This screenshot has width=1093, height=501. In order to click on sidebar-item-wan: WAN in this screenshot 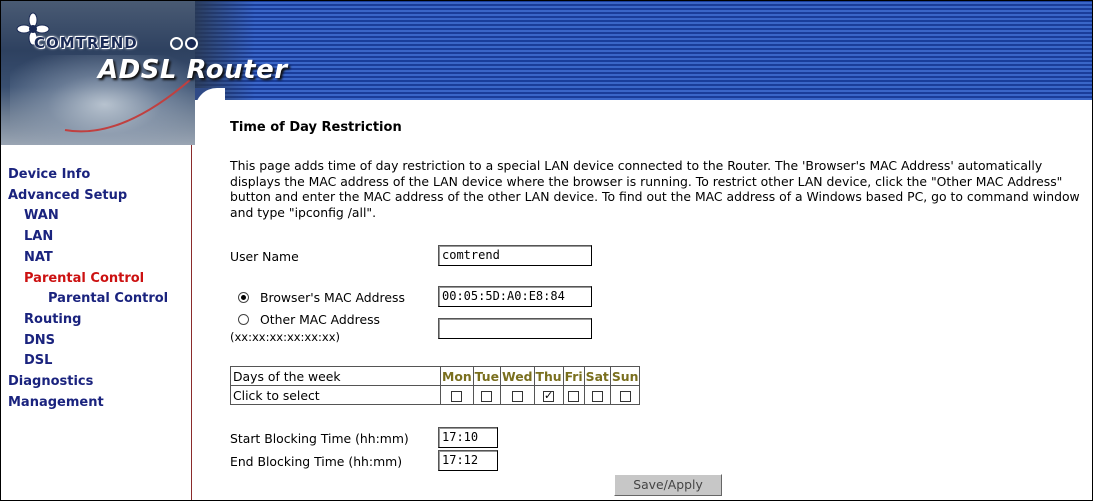, I will do `click(95, 216)`.